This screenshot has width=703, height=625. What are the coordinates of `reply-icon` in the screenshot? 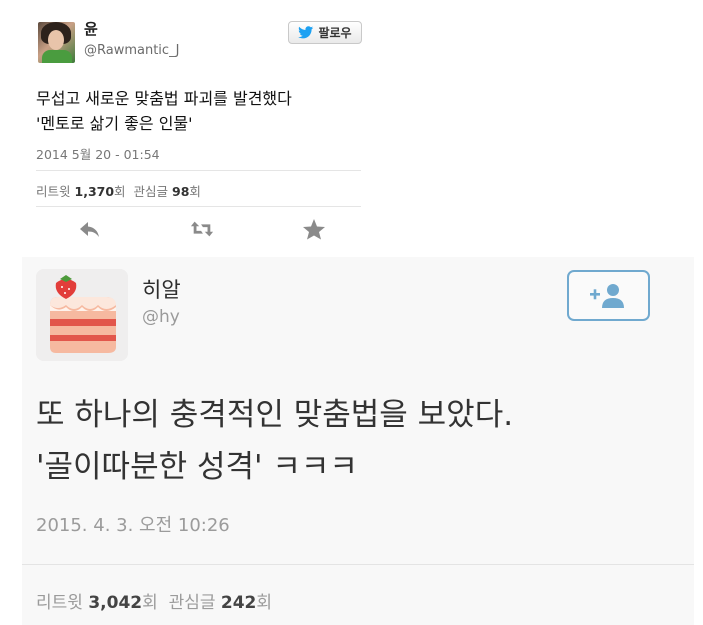 It's located at (90, 229).